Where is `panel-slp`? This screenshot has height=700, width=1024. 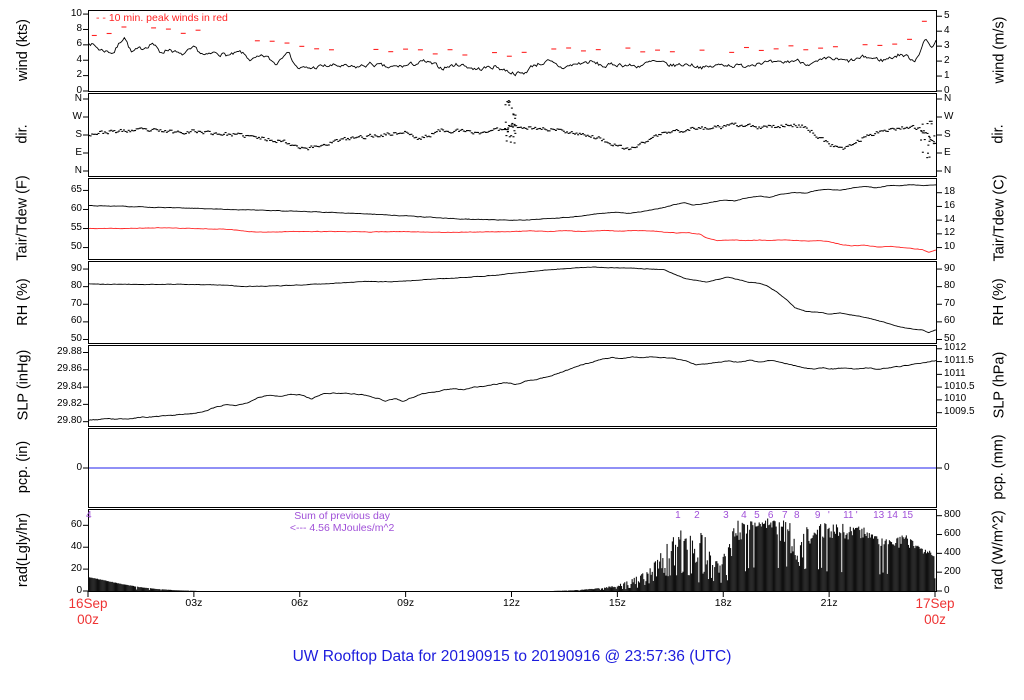
panel-slp is located at coordinates (512, 386).